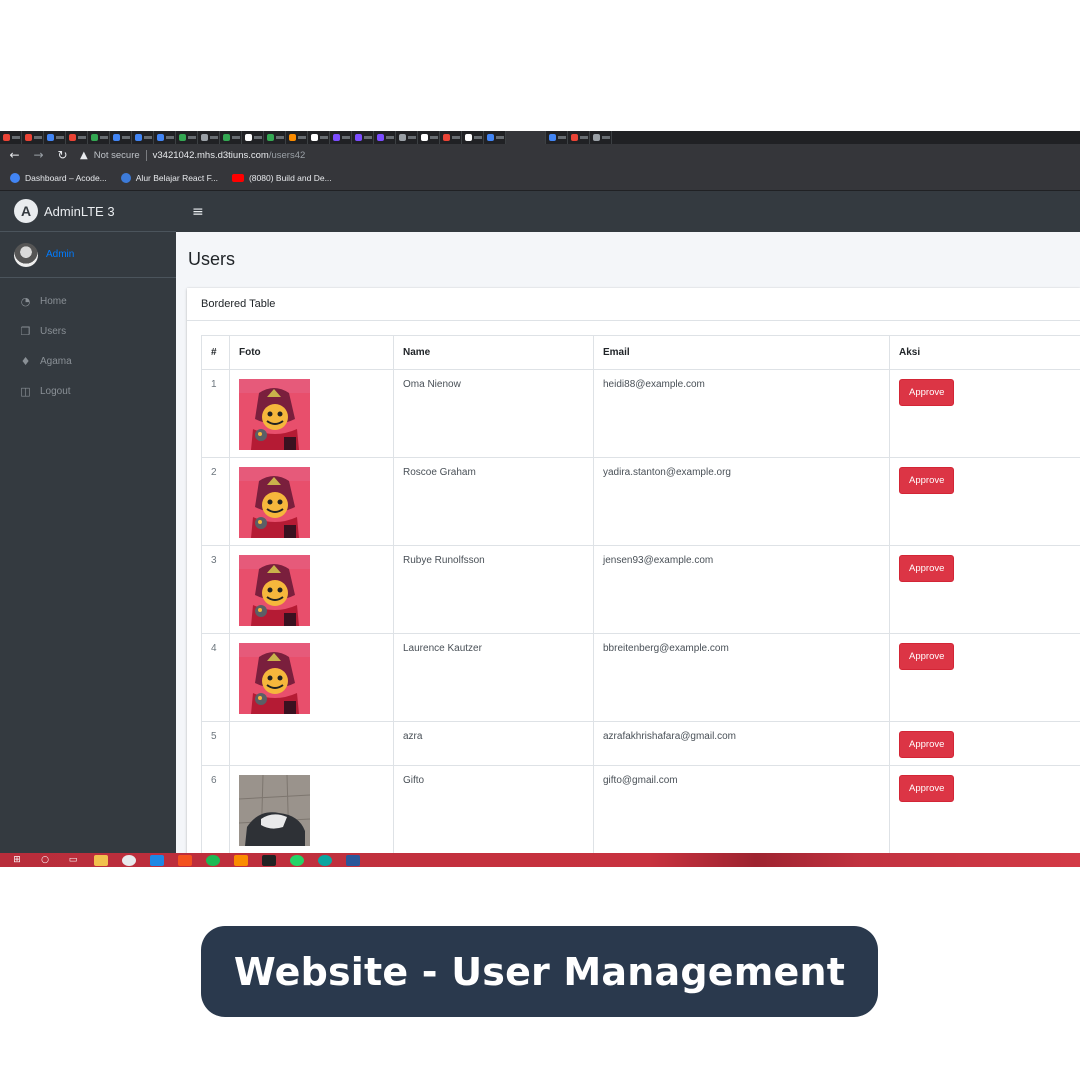 The height and width of the screenshot is (1080, 1080). I want to click on windows-start-icon: ⊞, so click(17, 860).